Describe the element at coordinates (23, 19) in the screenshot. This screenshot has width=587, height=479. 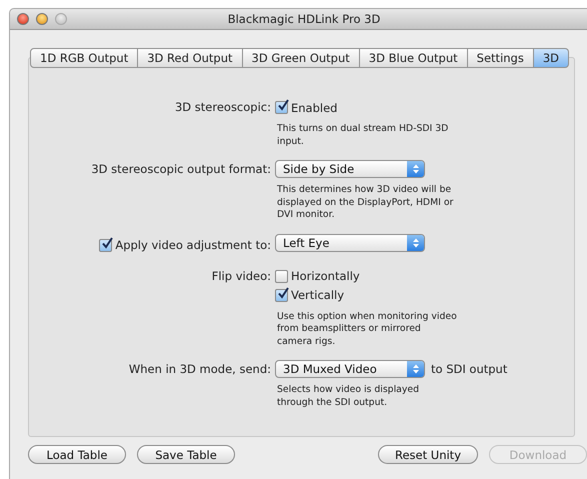
I see `close-icon` at that location.